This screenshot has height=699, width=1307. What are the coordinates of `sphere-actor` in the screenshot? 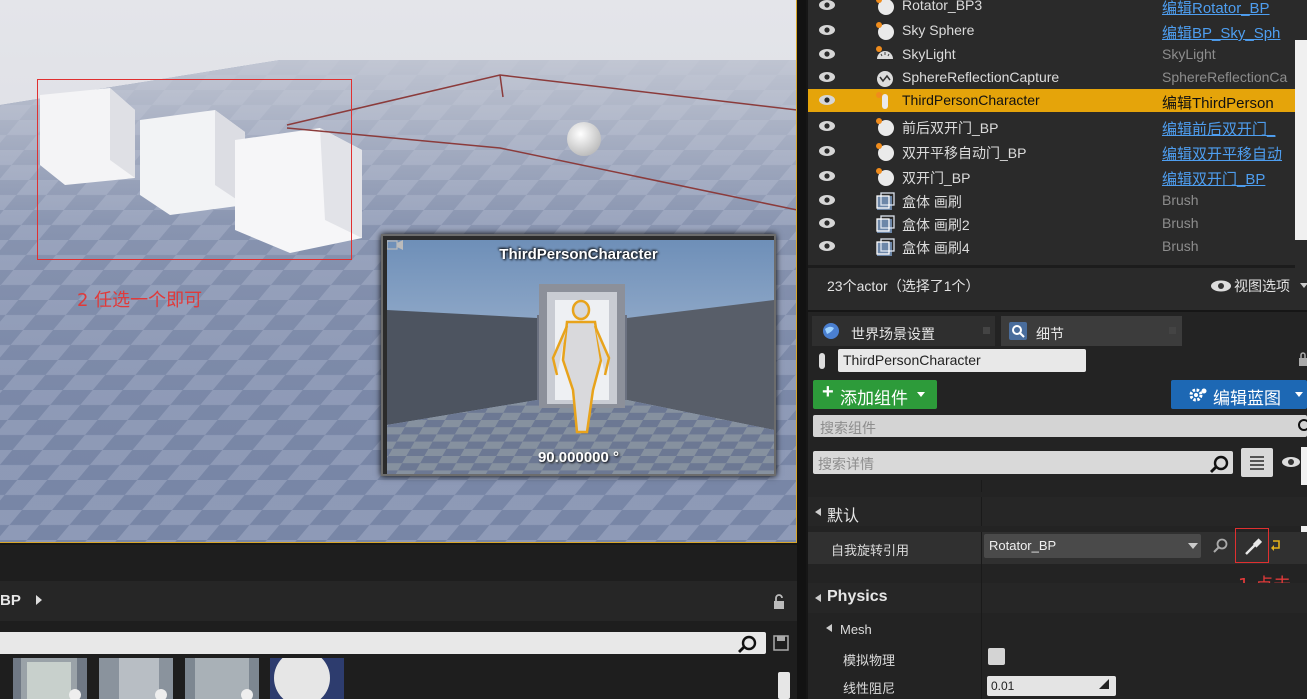 It's located at (584, 139).